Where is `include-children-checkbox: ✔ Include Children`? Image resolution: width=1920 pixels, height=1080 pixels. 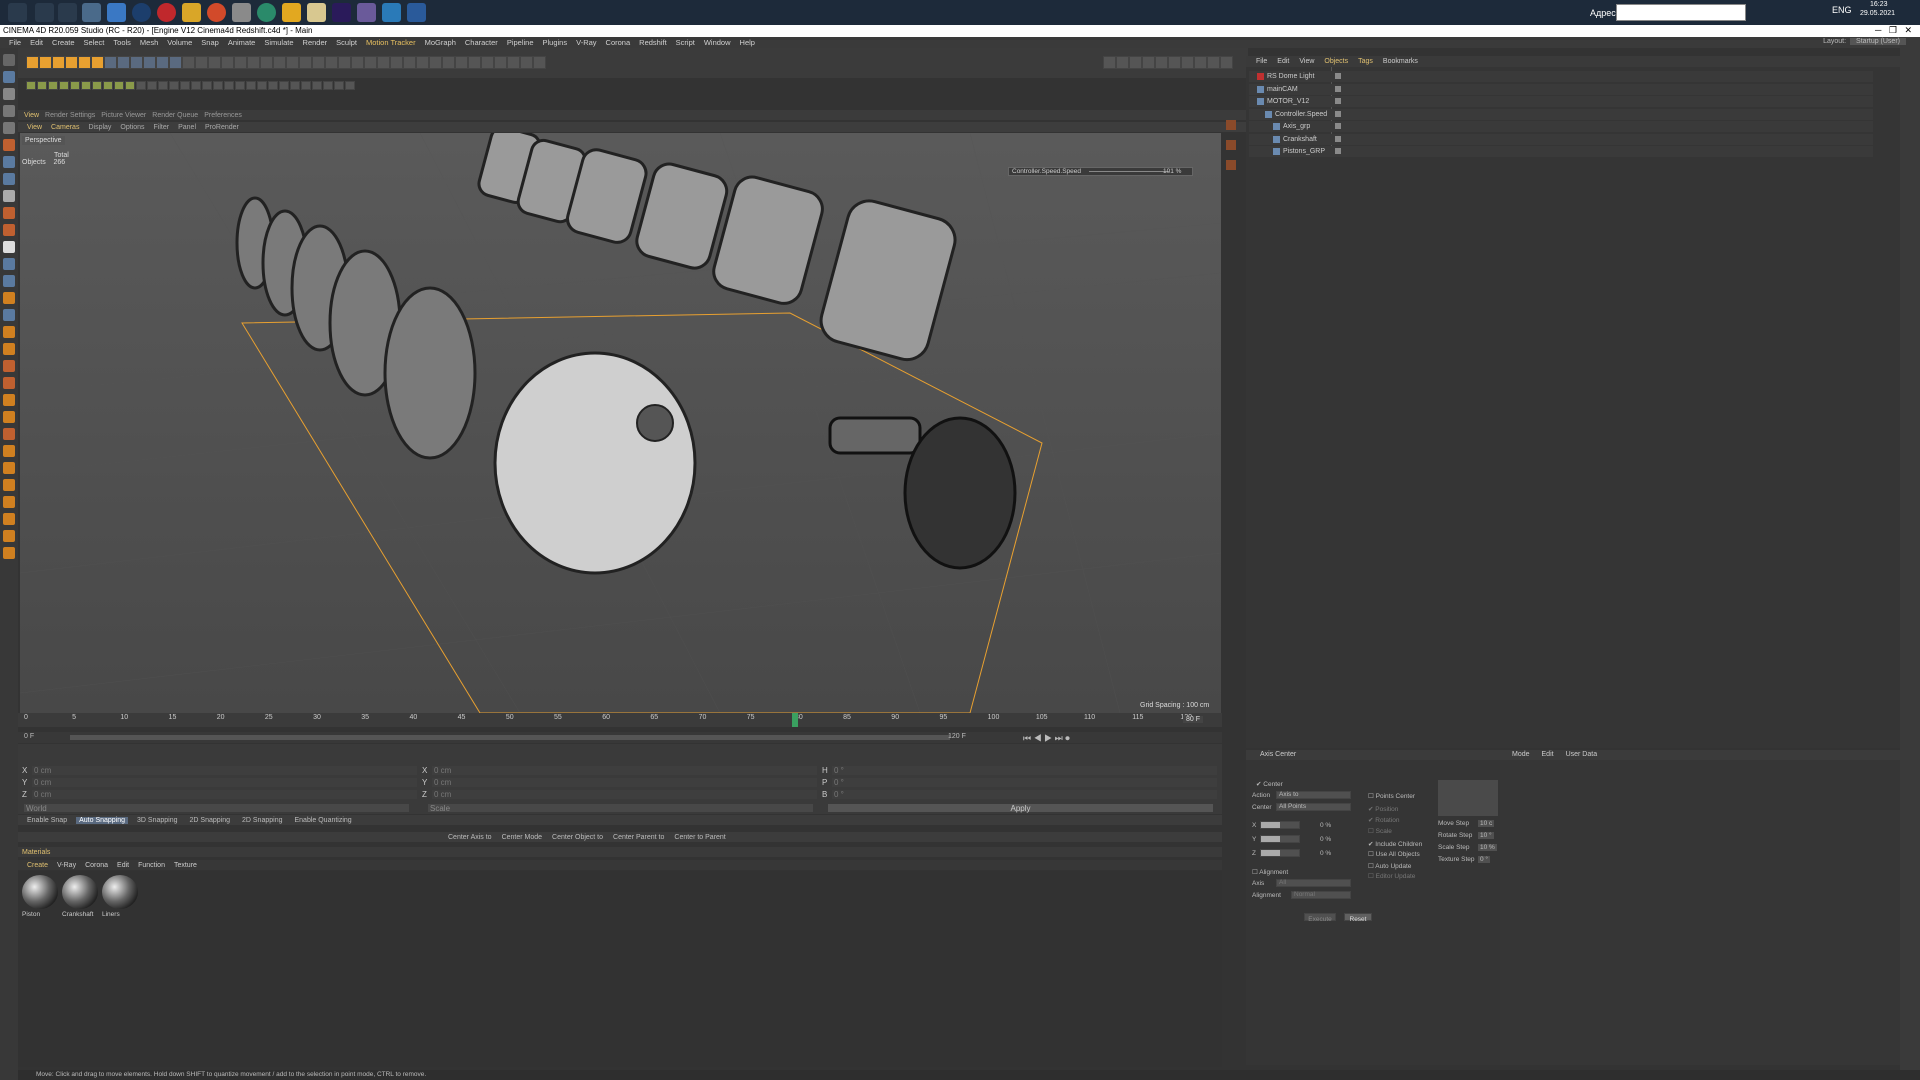
include-children-checkbox: ✔ Include Children is located at coordinates (1395, 844).